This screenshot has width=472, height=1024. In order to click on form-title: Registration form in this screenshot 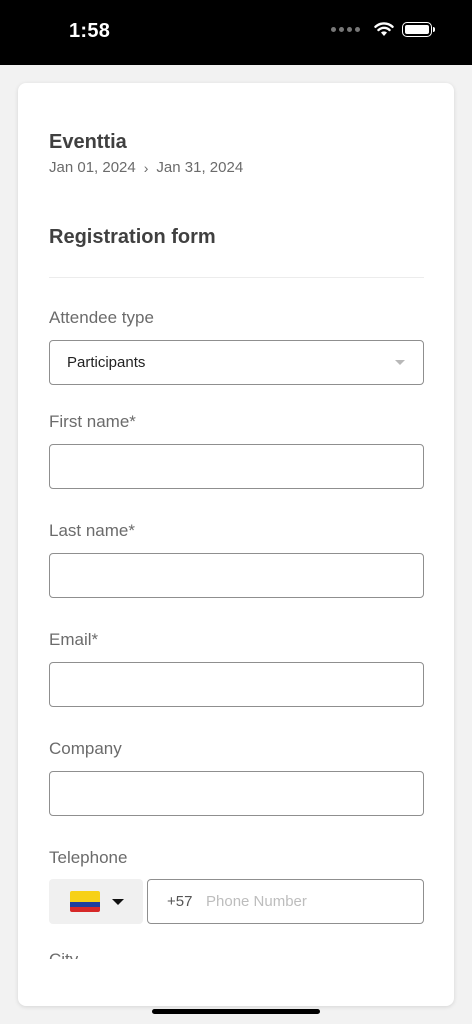, I will do `click(132, 237)`.